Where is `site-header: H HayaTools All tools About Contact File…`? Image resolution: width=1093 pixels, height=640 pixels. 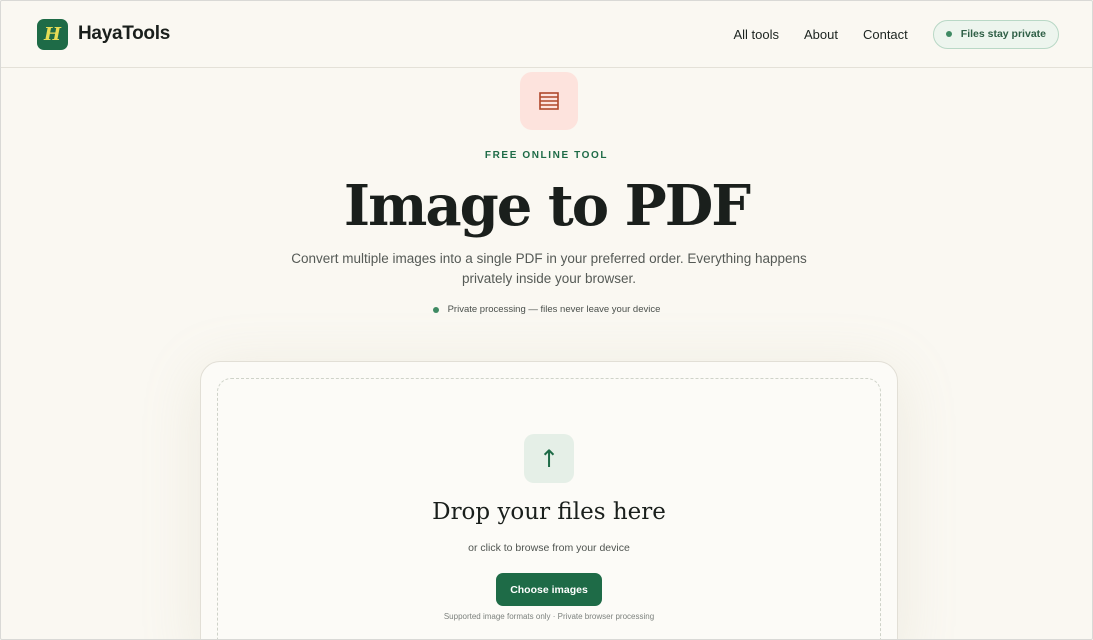
site-header: H HayaTools All tools About Contact File… is located at coordinates (546, 34).